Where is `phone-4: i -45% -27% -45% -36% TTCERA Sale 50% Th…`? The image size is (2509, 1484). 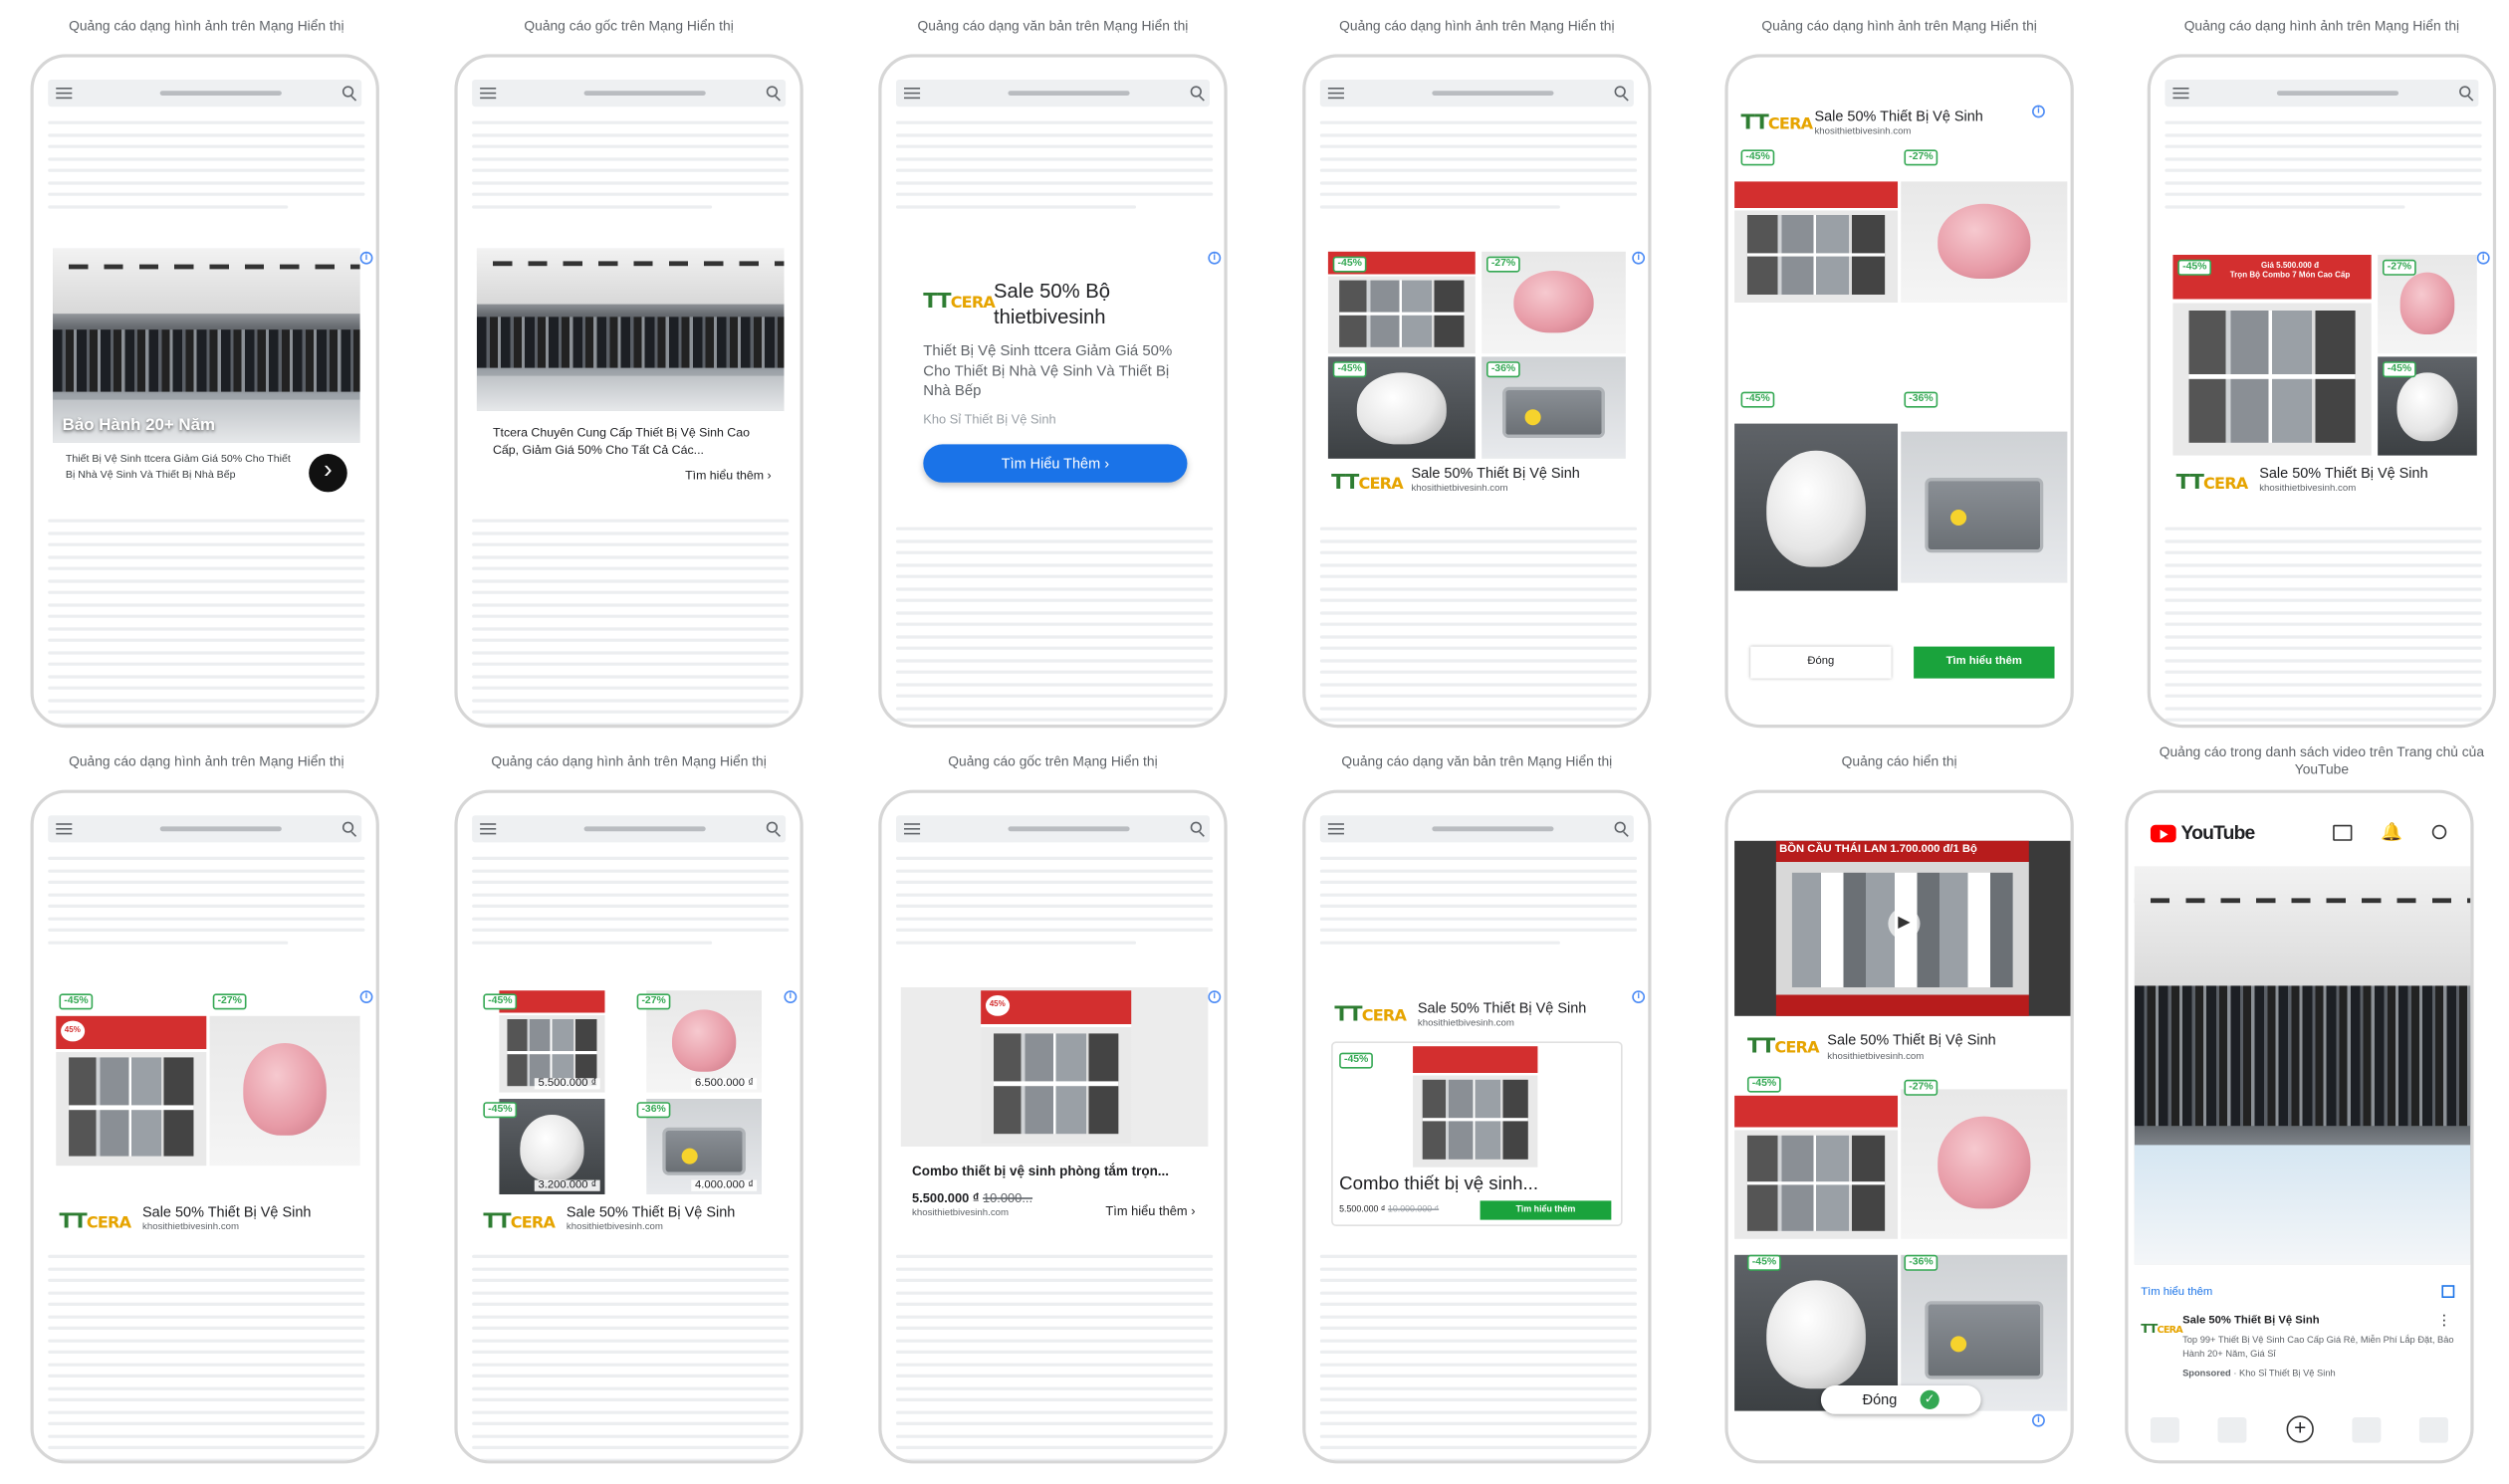 phone-4: i -45% -27% -45% -36% TTCERA Sale 50% Th… is located at coordinates (1477, 392).